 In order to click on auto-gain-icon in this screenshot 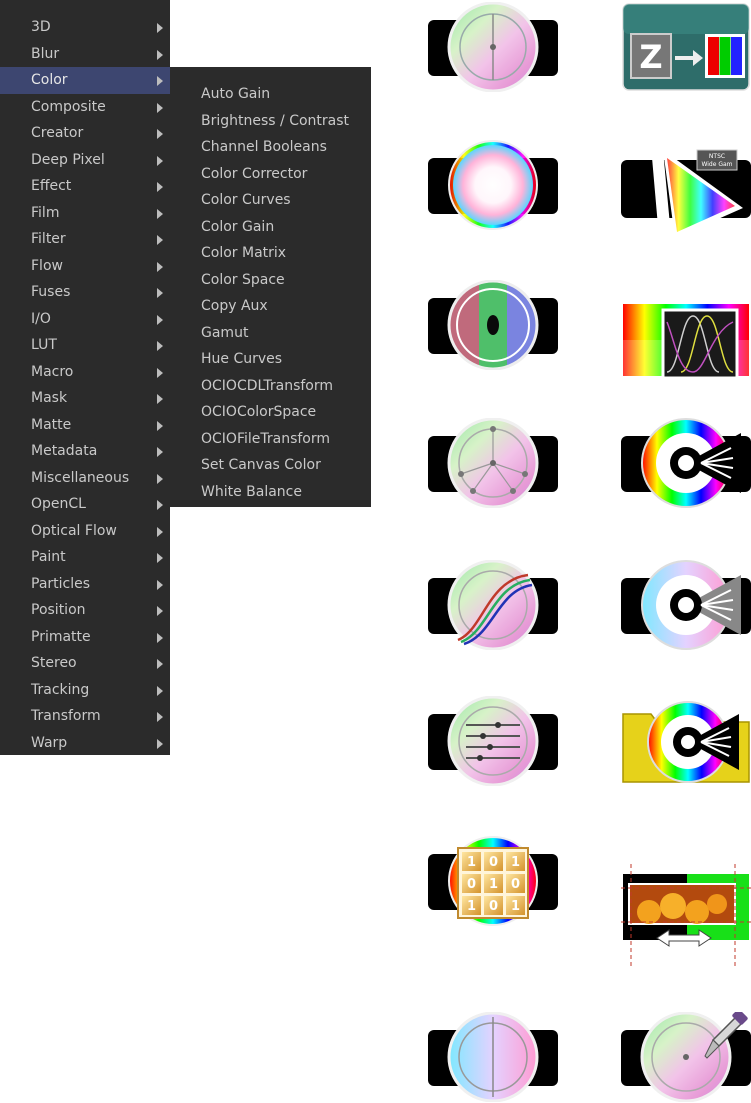, I will do `click(493, 47)`.